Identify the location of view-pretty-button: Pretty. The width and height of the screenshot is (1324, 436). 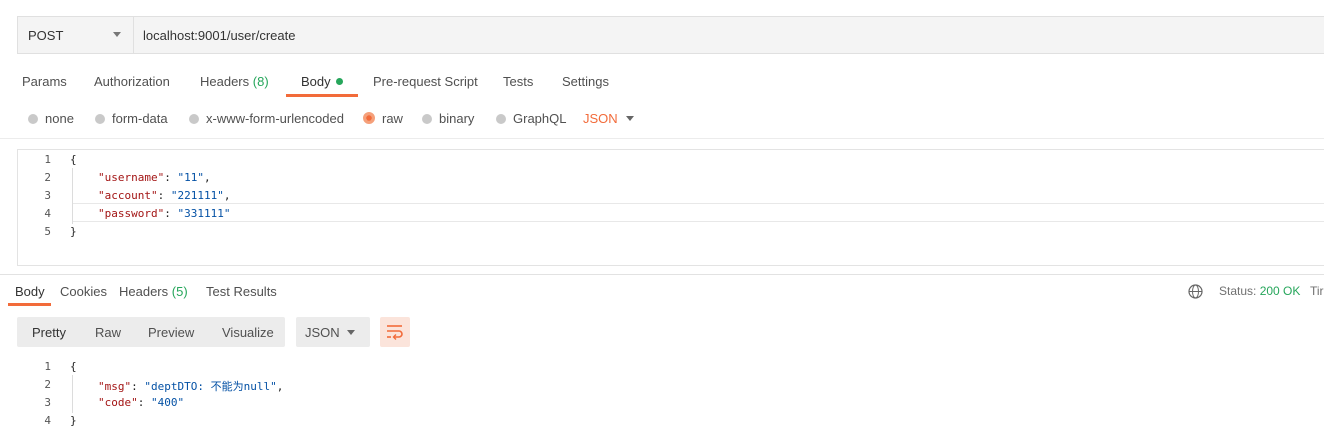
(49, 332).